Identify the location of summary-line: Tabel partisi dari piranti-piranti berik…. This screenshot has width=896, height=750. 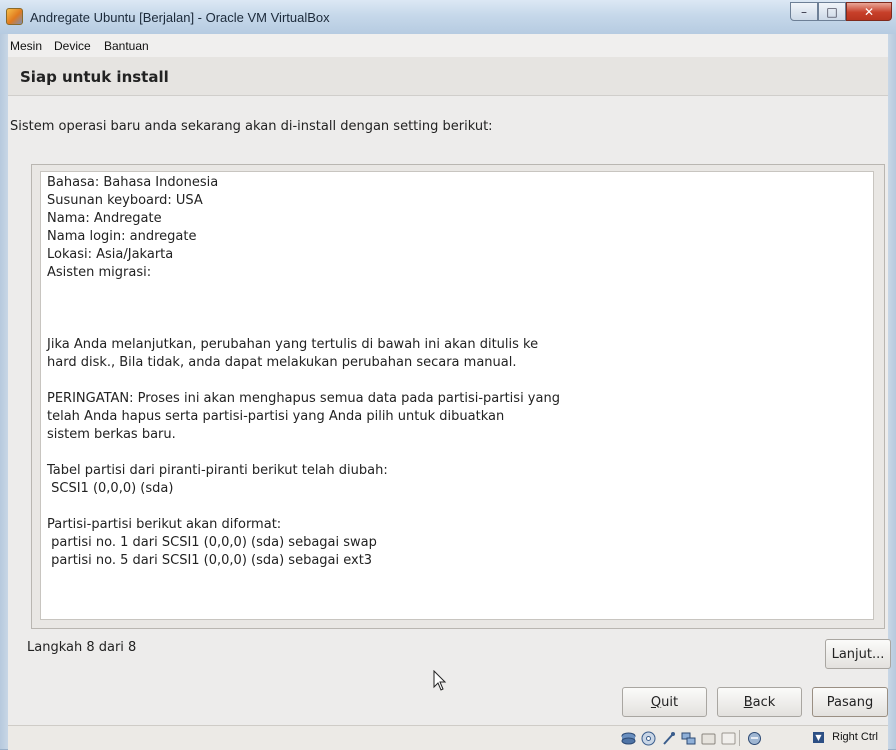
(217, 470).